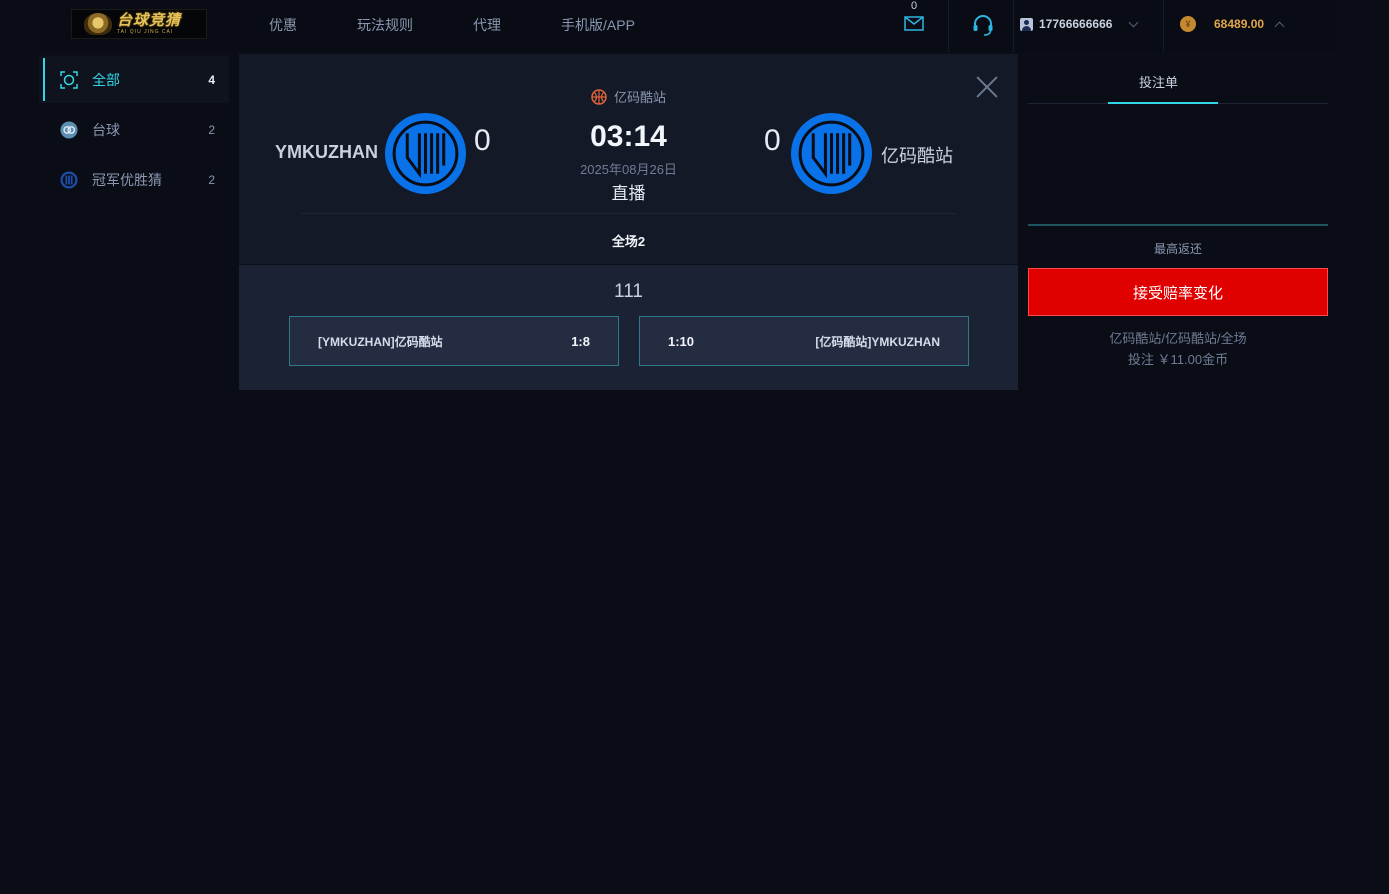 This screenshot has height=894, width=1389. I want to click on customer-service-button, so click(983, 27).